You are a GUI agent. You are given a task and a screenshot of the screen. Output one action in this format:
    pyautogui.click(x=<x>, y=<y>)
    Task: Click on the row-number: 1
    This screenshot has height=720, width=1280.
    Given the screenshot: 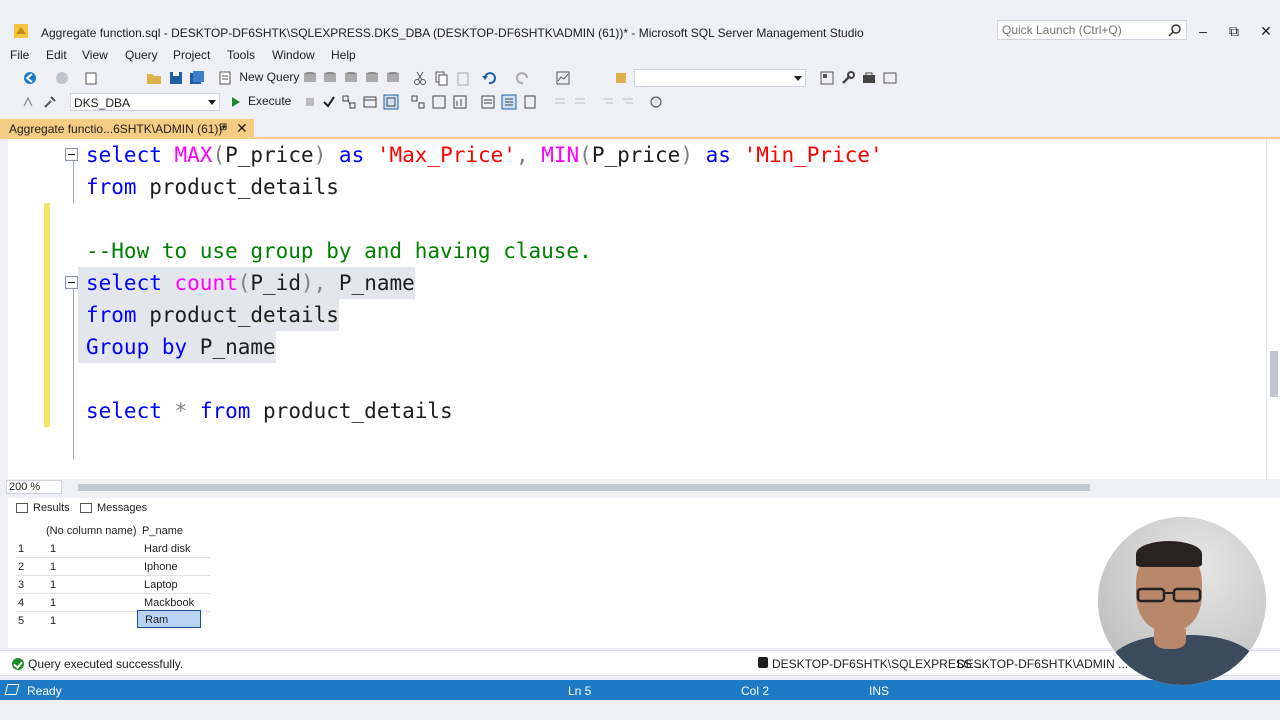 What is the action you would take?
    pyautogui.click(x=21, y=549)
    